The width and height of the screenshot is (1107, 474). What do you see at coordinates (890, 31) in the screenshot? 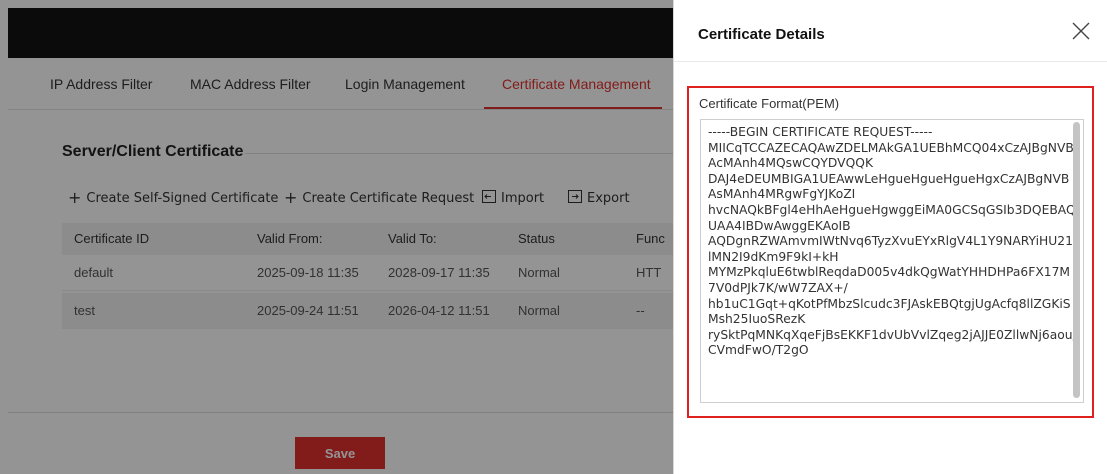
I see `drawer-header: Certificate Details` at bounding box center [890, 31].